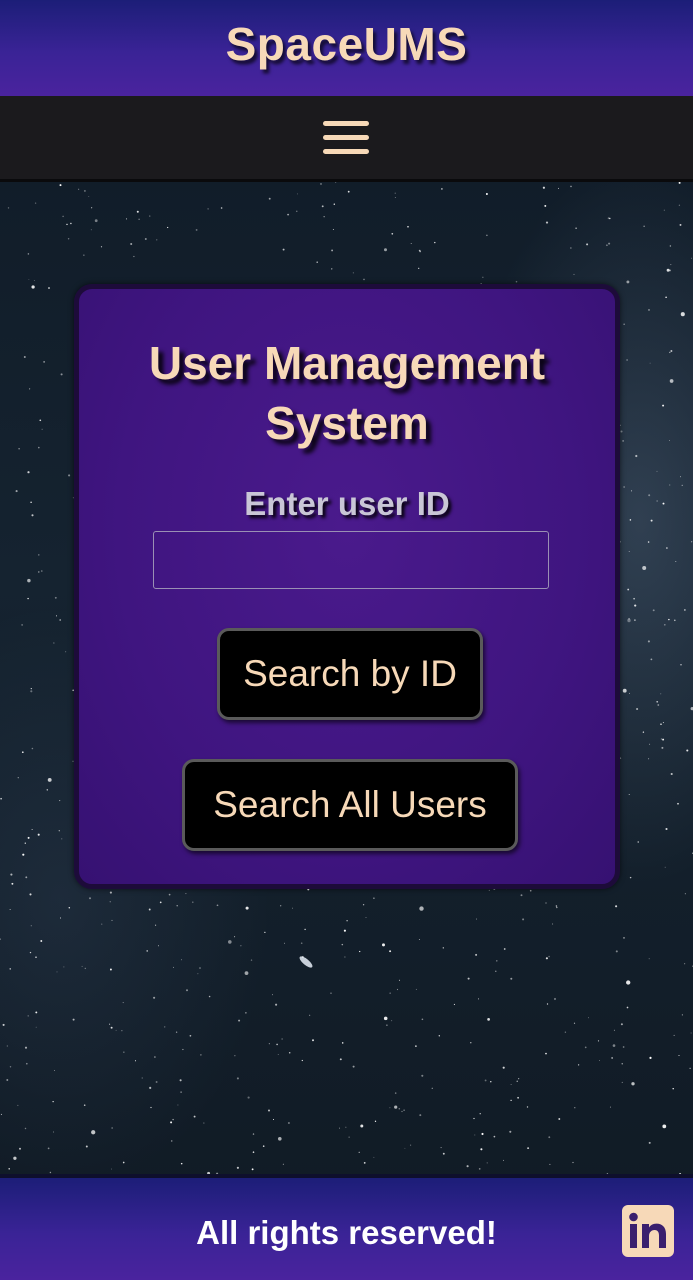 Image resolution: width=693 pixels, height=1280 pixels. I want to click on app-footer: All rights reserved!, so click(346, 1227).